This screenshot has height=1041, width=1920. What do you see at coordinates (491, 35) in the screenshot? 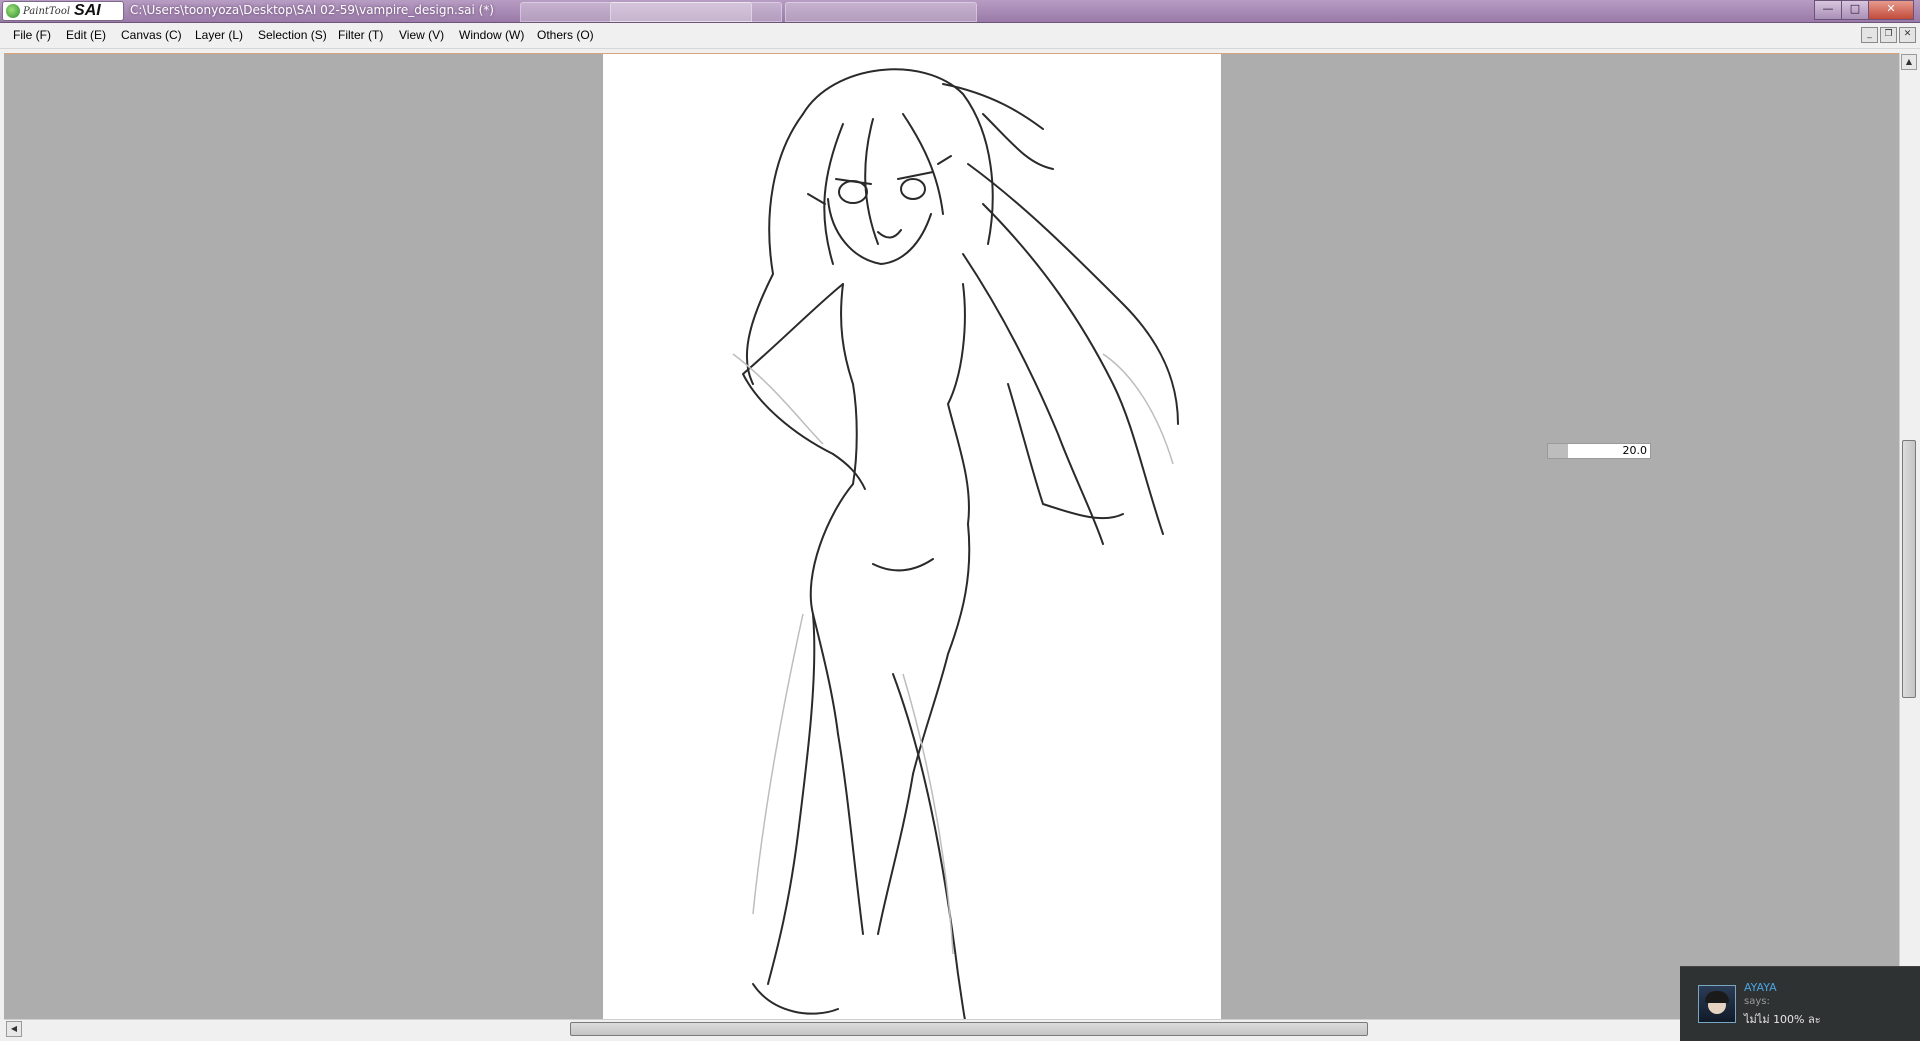
I see `menu-window: Window (W)` at bounding box center [491, 35].